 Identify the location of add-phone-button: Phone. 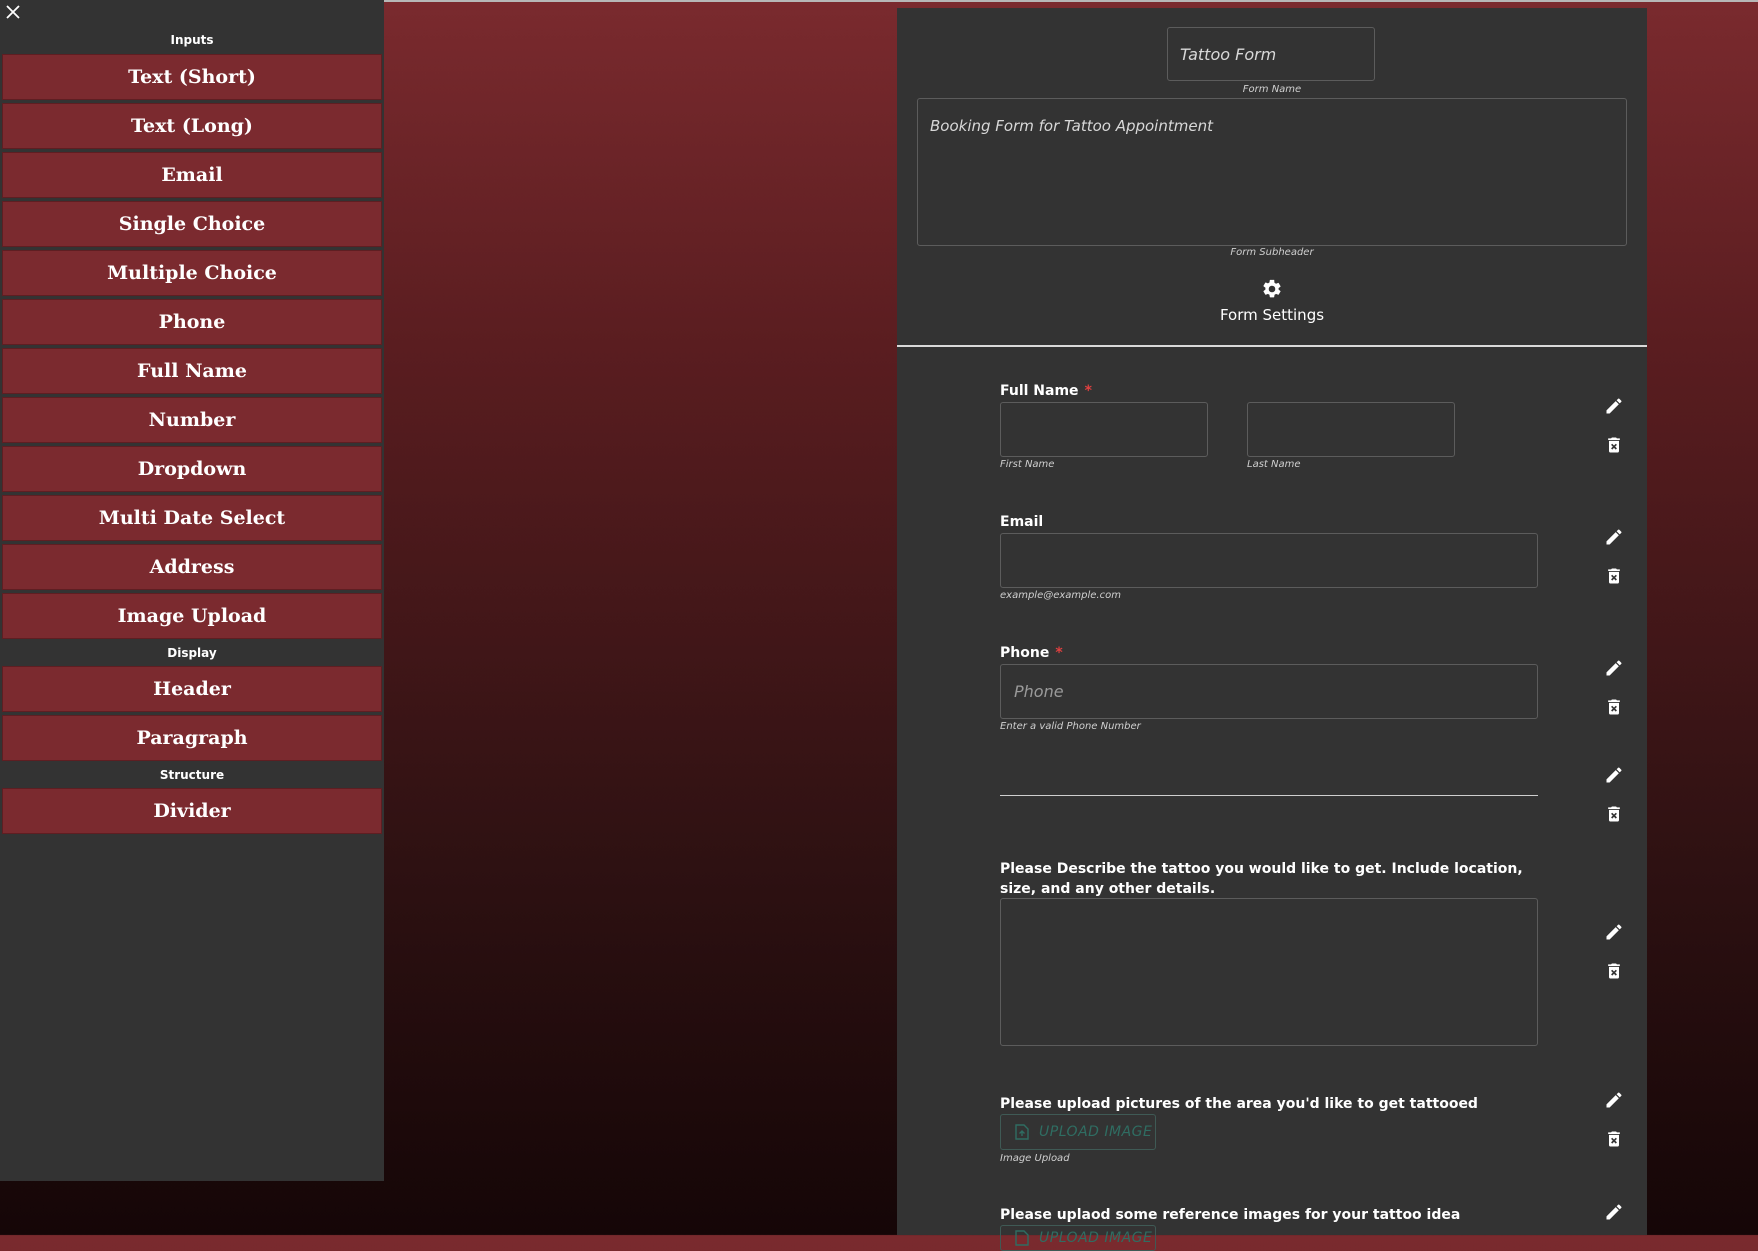
(192, 322).